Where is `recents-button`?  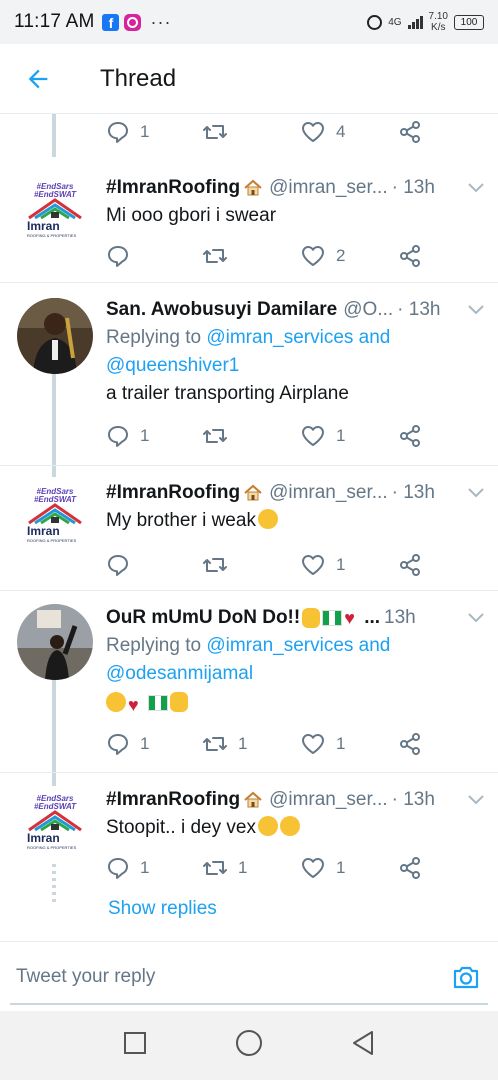
recents-button is located at coordinates (135, 1045).